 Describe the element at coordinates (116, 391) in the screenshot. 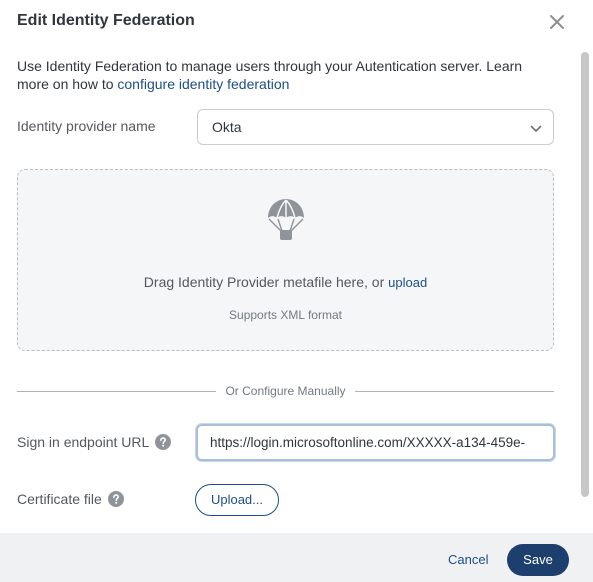

I see `divider-line-left` at that location.